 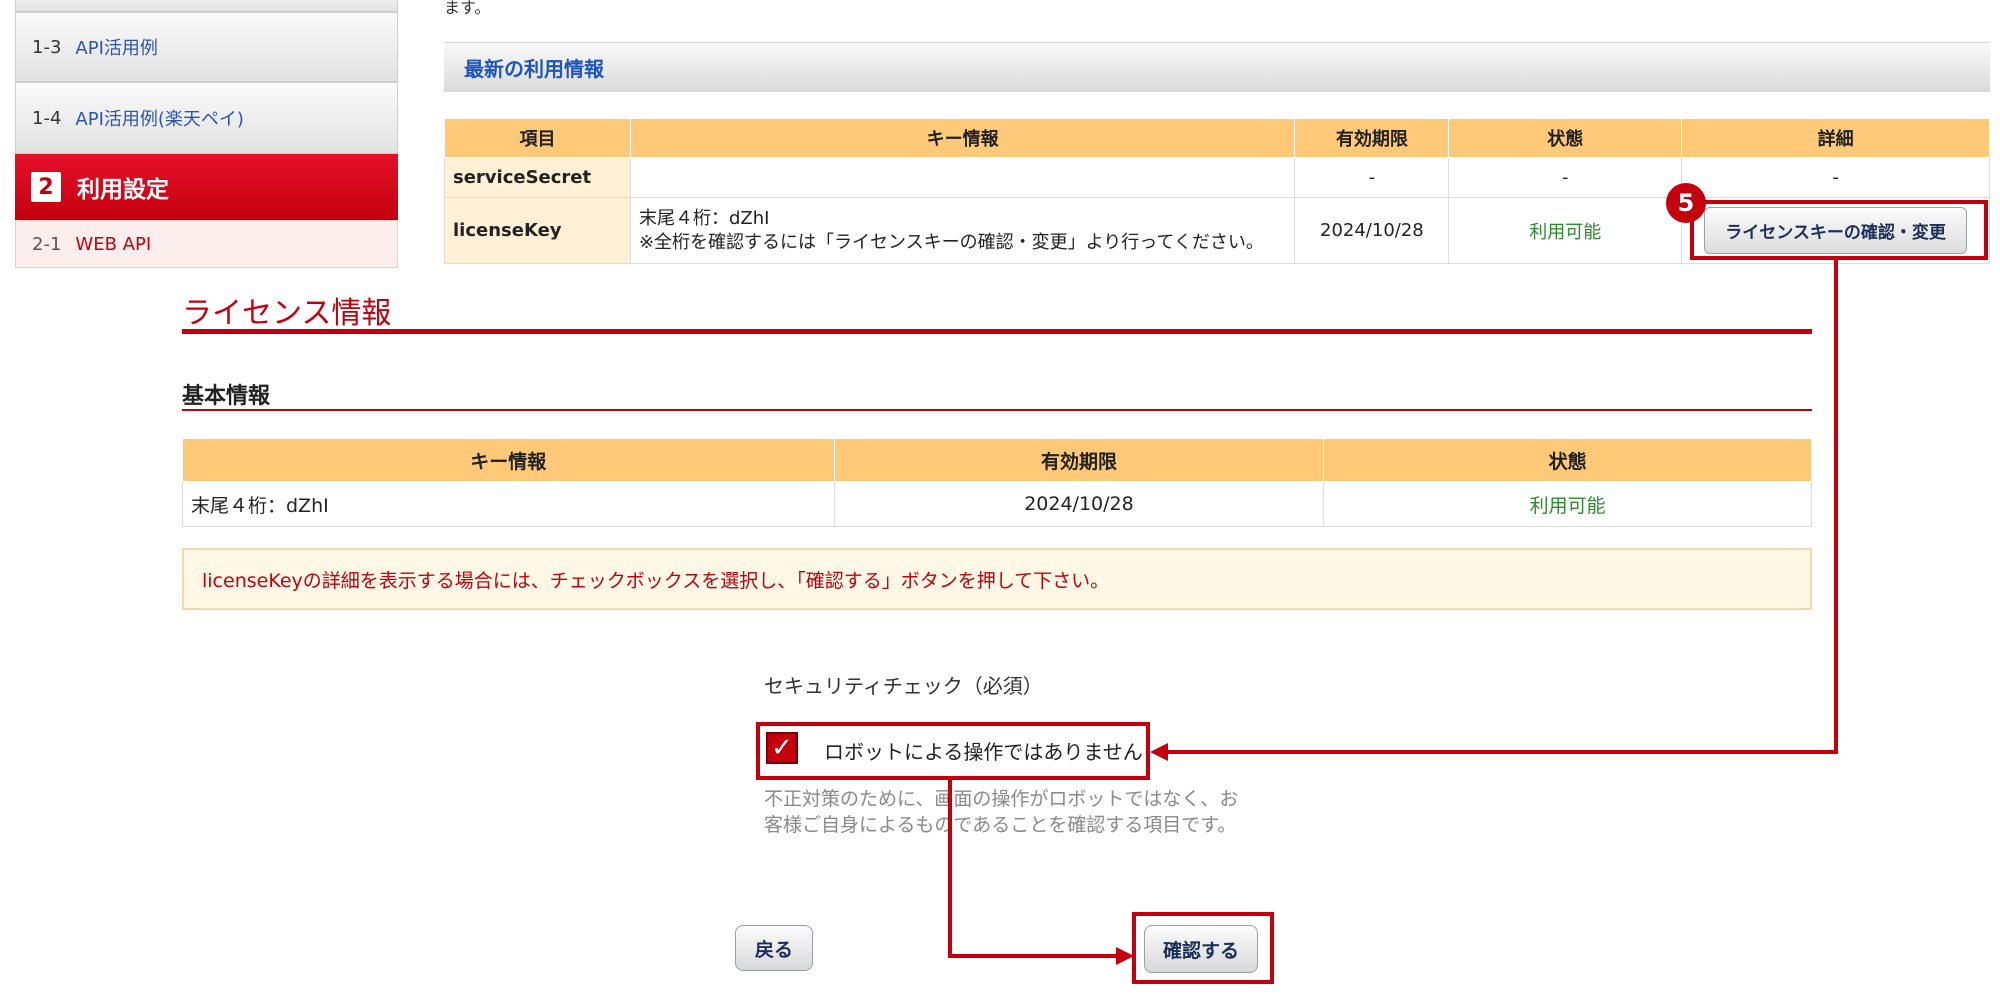 What do you see at coordinates (1033, 869) in the screenshot?
I see `arrow-to-confirm` at bounding box center [1033, 869].